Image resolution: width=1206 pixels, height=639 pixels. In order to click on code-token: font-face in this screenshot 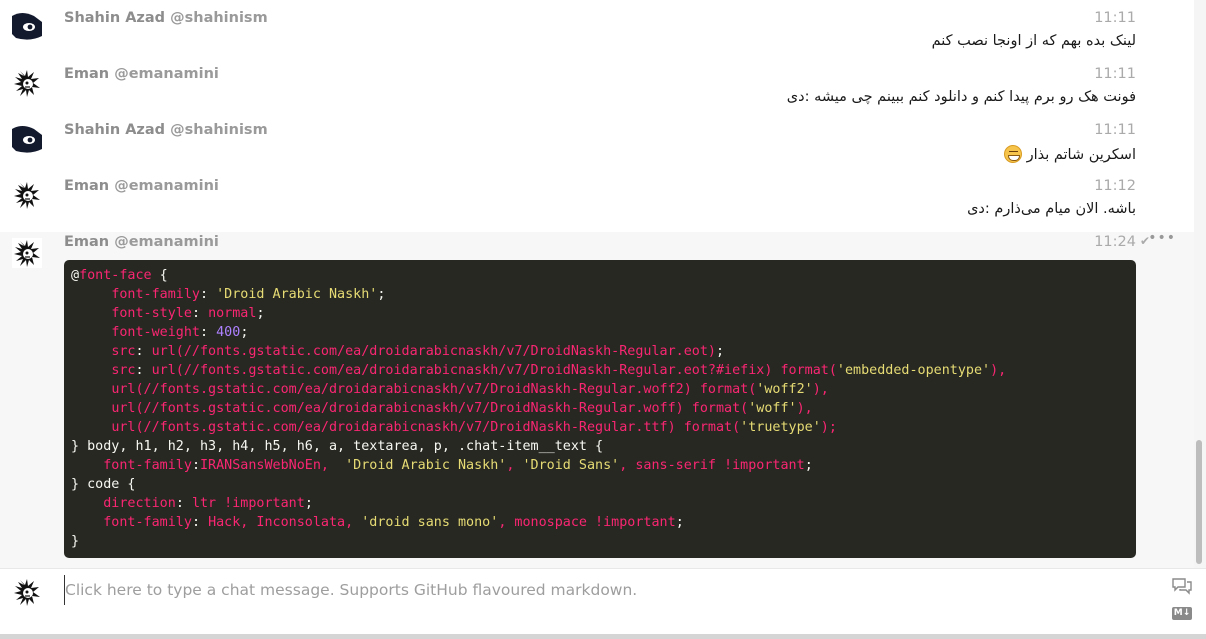, I will do `click(115, 275)`.